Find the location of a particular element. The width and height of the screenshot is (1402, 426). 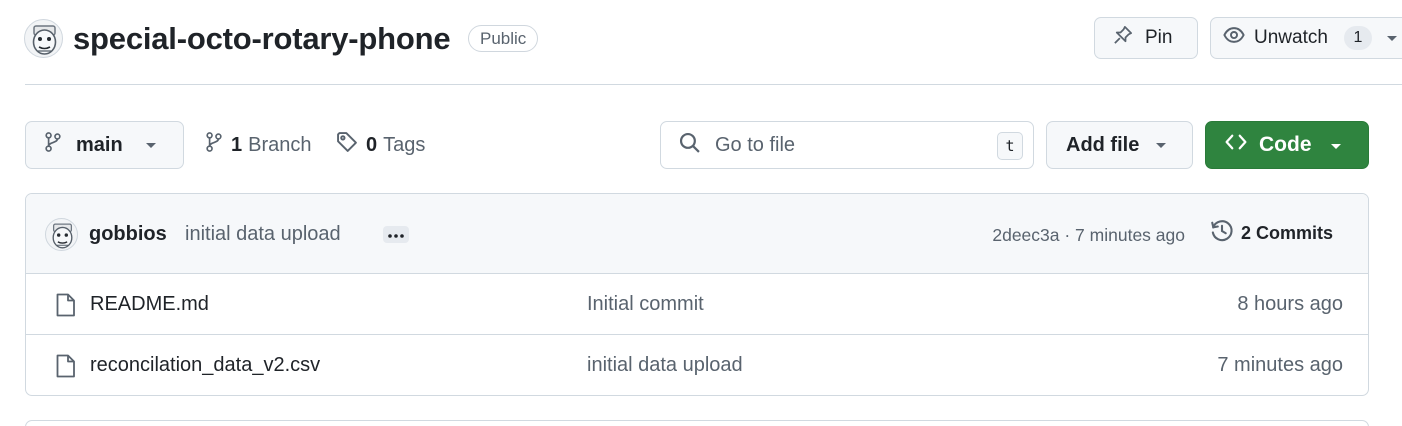

commit-sha-and-time: 2deec3a · 7 minutes ago is located at coordinates (1088, 235).